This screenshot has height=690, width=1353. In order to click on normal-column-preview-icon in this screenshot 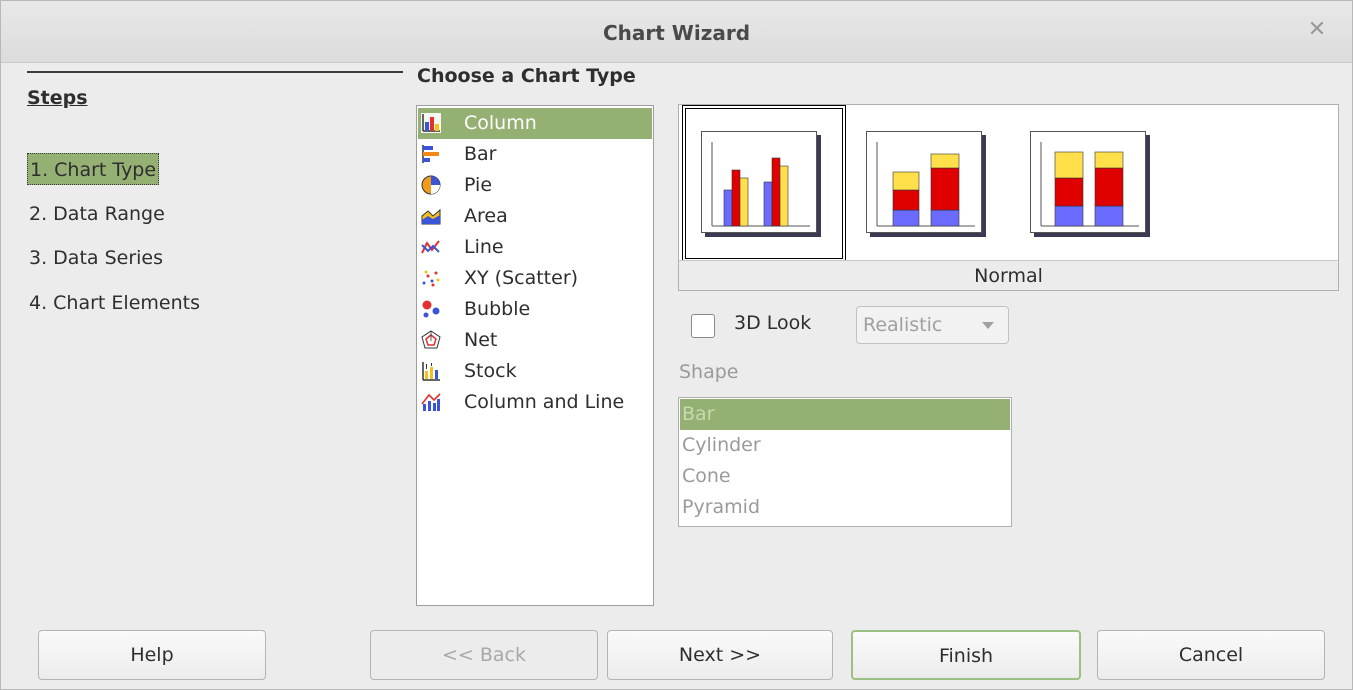, I will do `click(759, 182)`.